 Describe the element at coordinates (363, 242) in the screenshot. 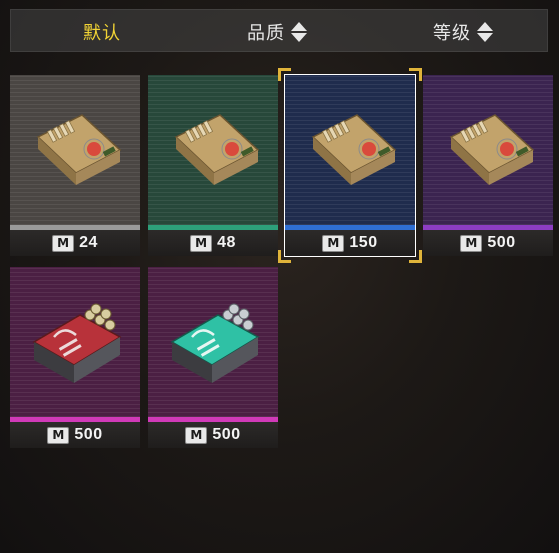

I see `item-price: 150` at that location.